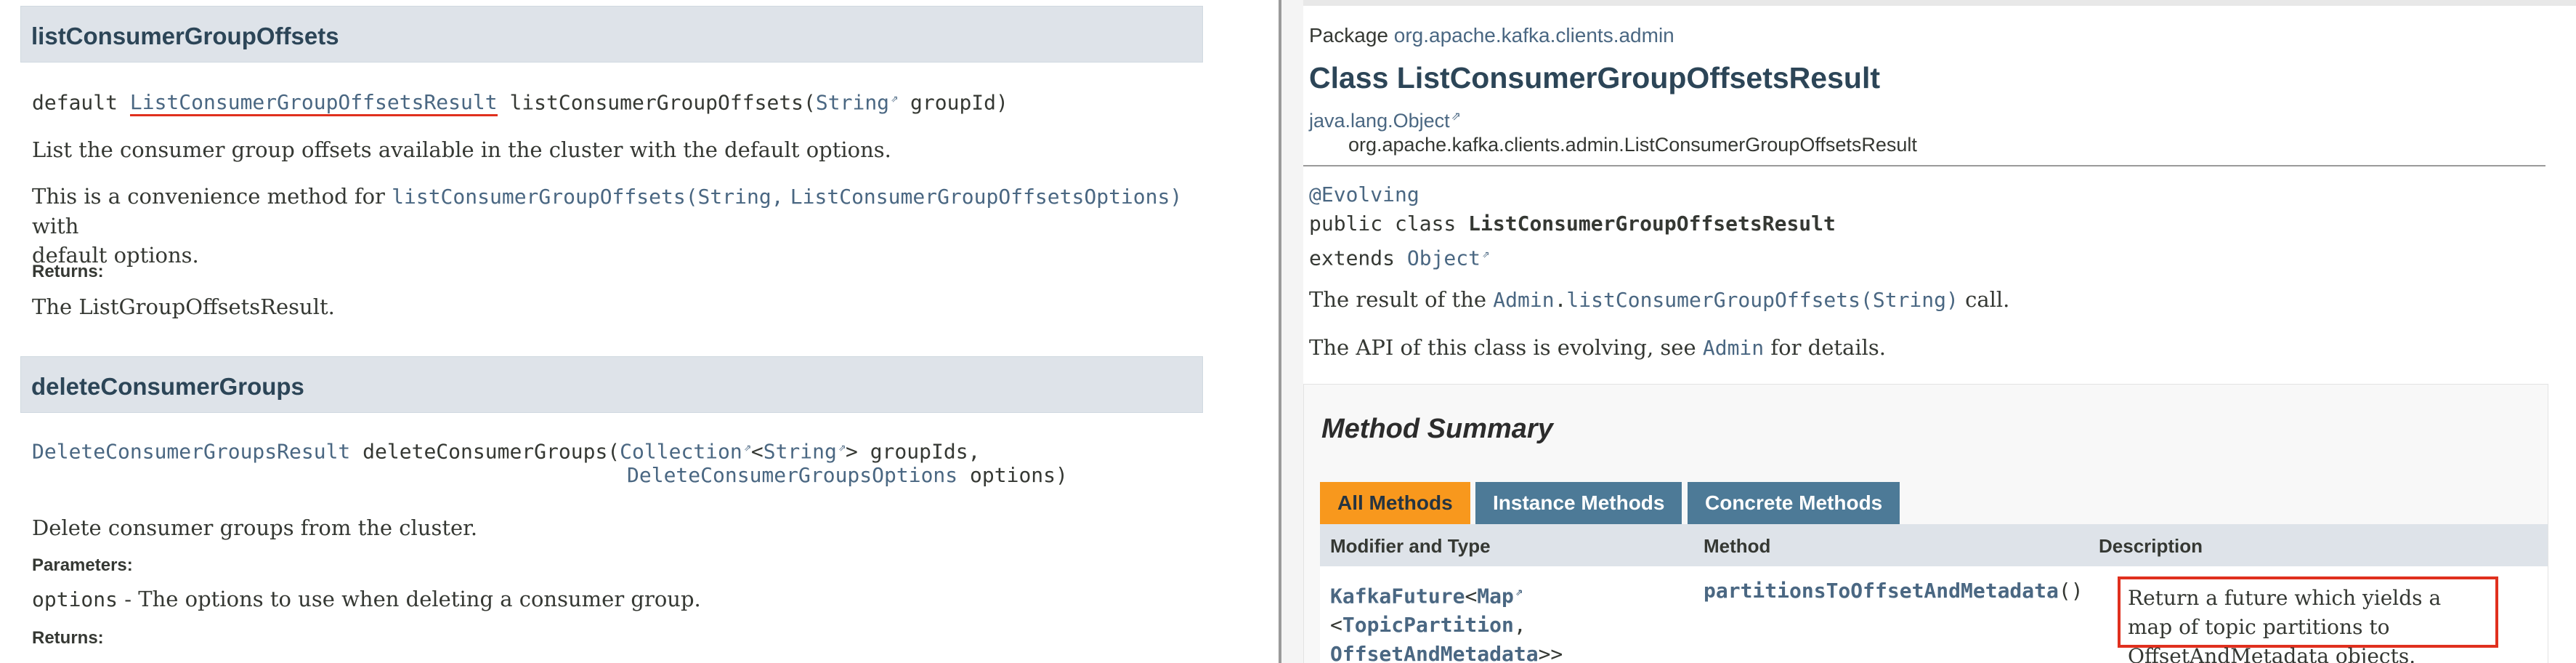  Describe the element at coordinates (1534, 35) in the screenshot. I see `package-link: org.apache.kafka.clients.admin` at that location.